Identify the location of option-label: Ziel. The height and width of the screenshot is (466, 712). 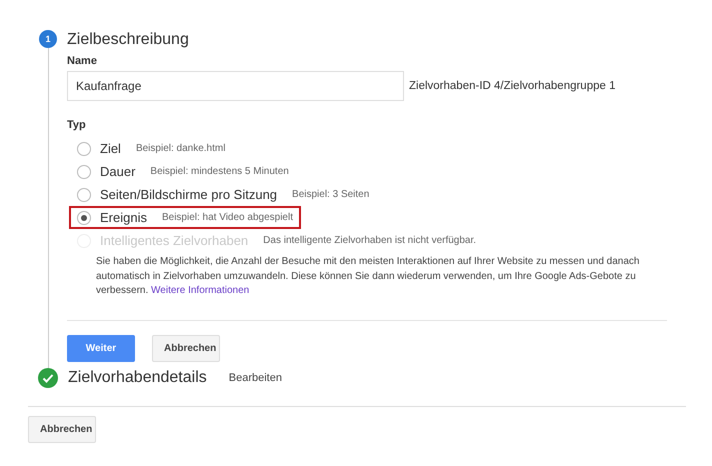
(110, 148).